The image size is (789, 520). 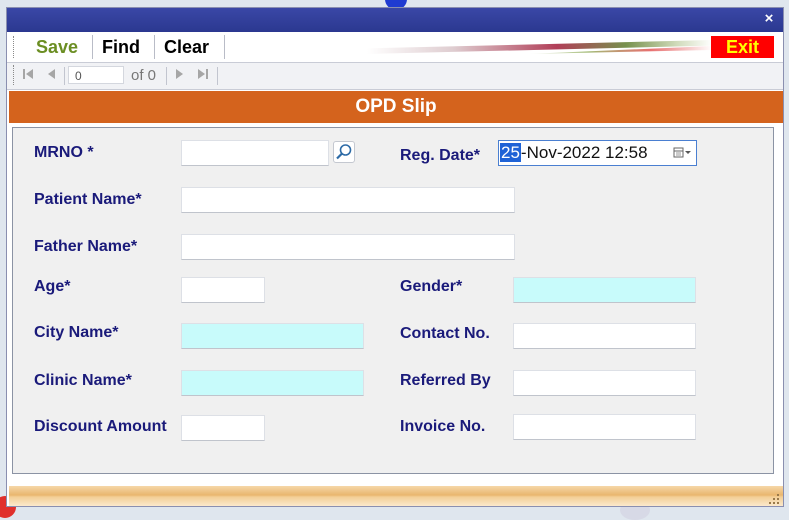 What do you see at coordinates (604, 383) in the screenshot?
I see `referred-by-input` at bounding box center [604, 383].